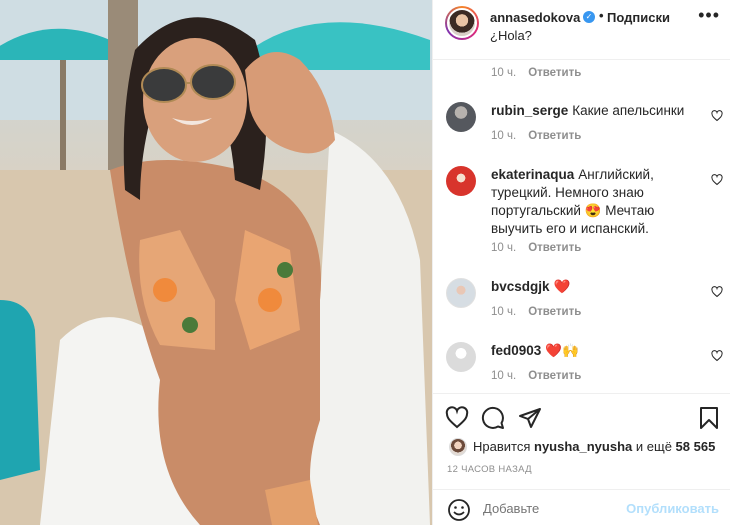 This screenshot has height=525, width=730. Describe the element at coordinates (696, 446) in the screenshot. I see `likes-count: 58 565` at that location.